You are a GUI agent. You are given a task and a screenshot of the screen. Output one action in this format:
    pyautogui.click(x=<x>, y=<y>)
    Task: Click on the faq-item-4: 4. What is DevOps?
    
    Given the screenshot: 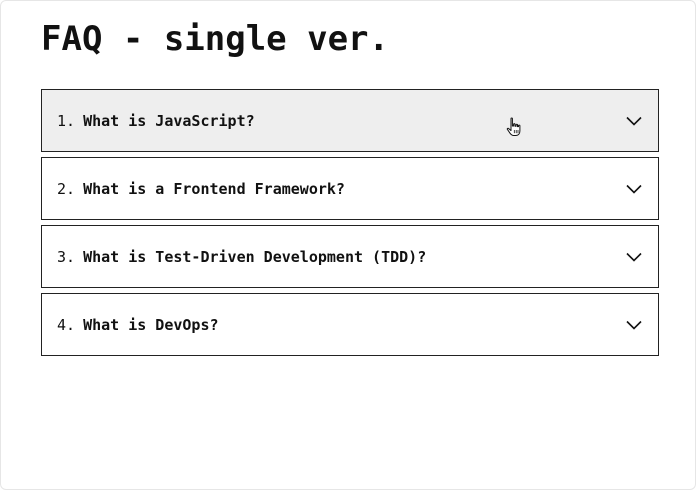 What is the action you would take?
    pyautogui.click(x=350, y=324)
    